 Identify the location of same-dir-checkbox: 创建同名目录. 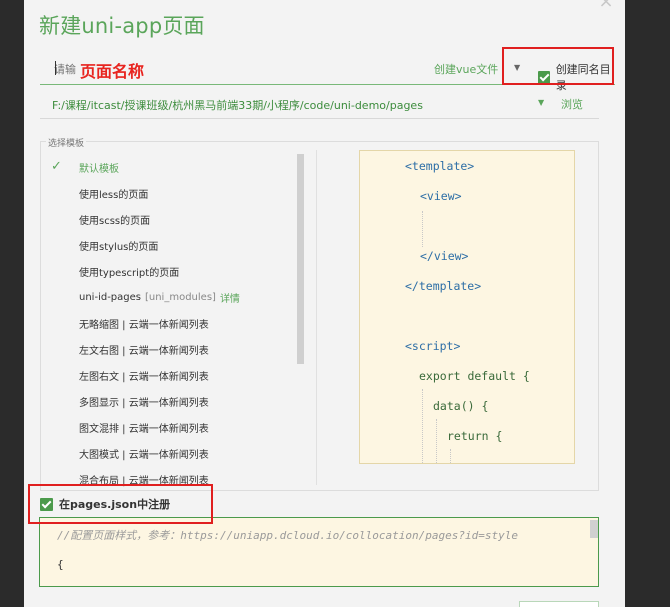
(576, 77).